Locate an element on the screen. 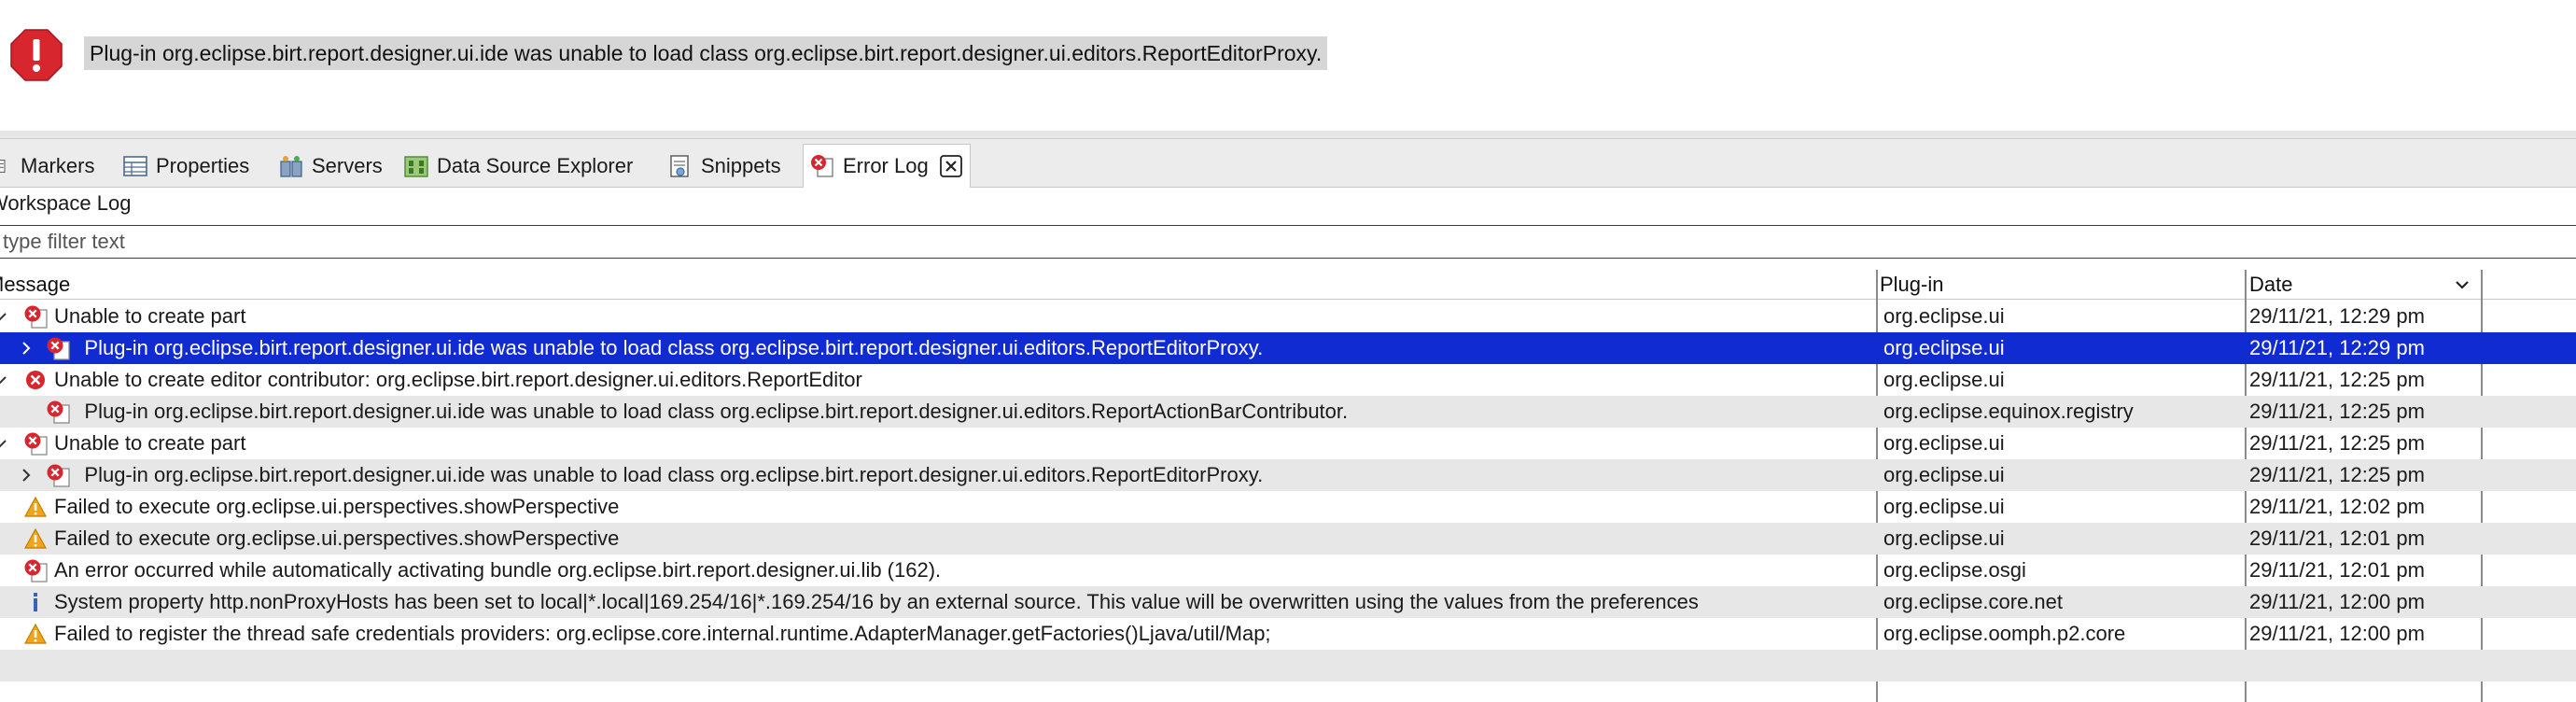  plugin-cell is located at coordinates (2063, 665).